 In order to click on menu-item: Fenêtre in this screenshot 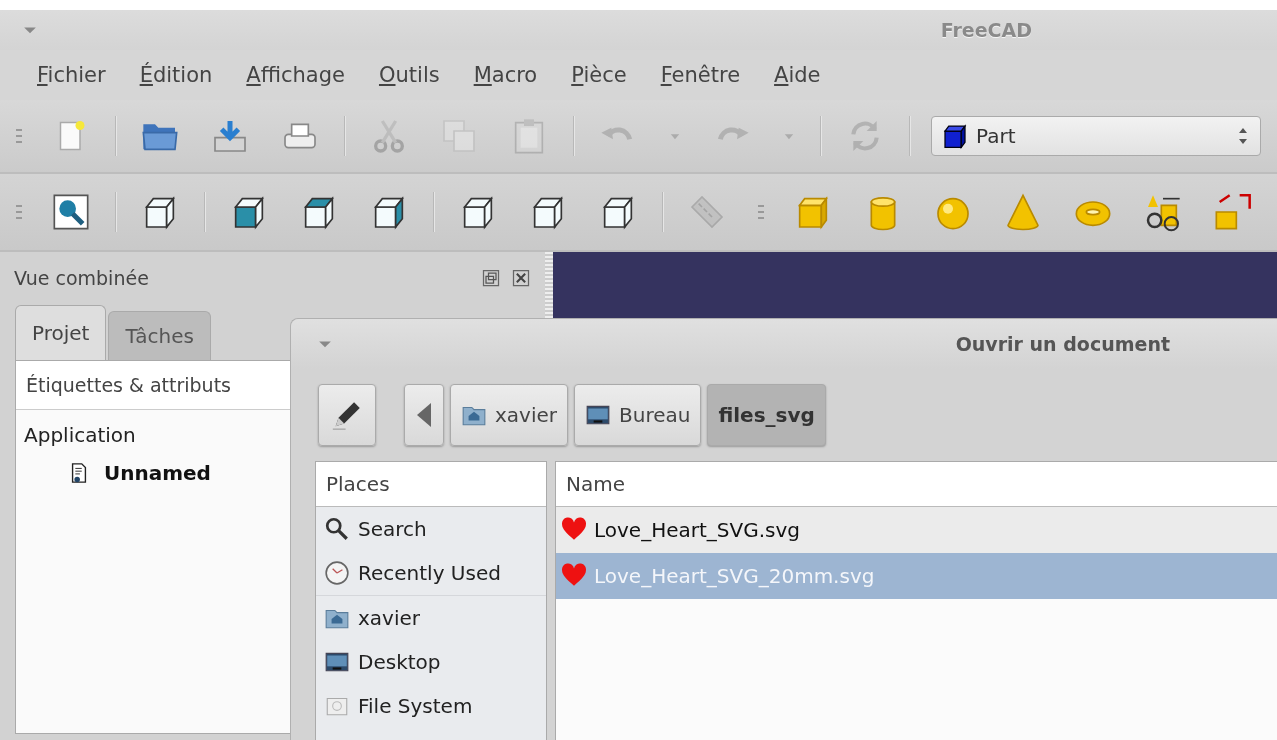, I will do `click(700, 75)`.